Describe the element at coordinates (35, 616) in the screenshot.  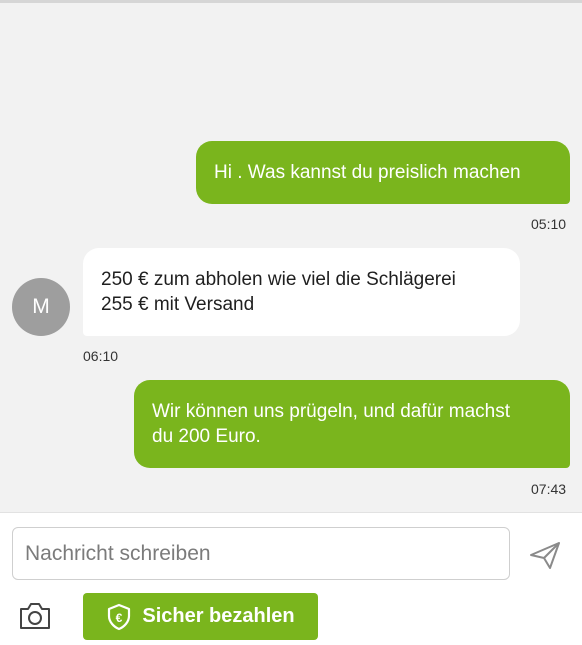
I see `camera-icon` at that location.